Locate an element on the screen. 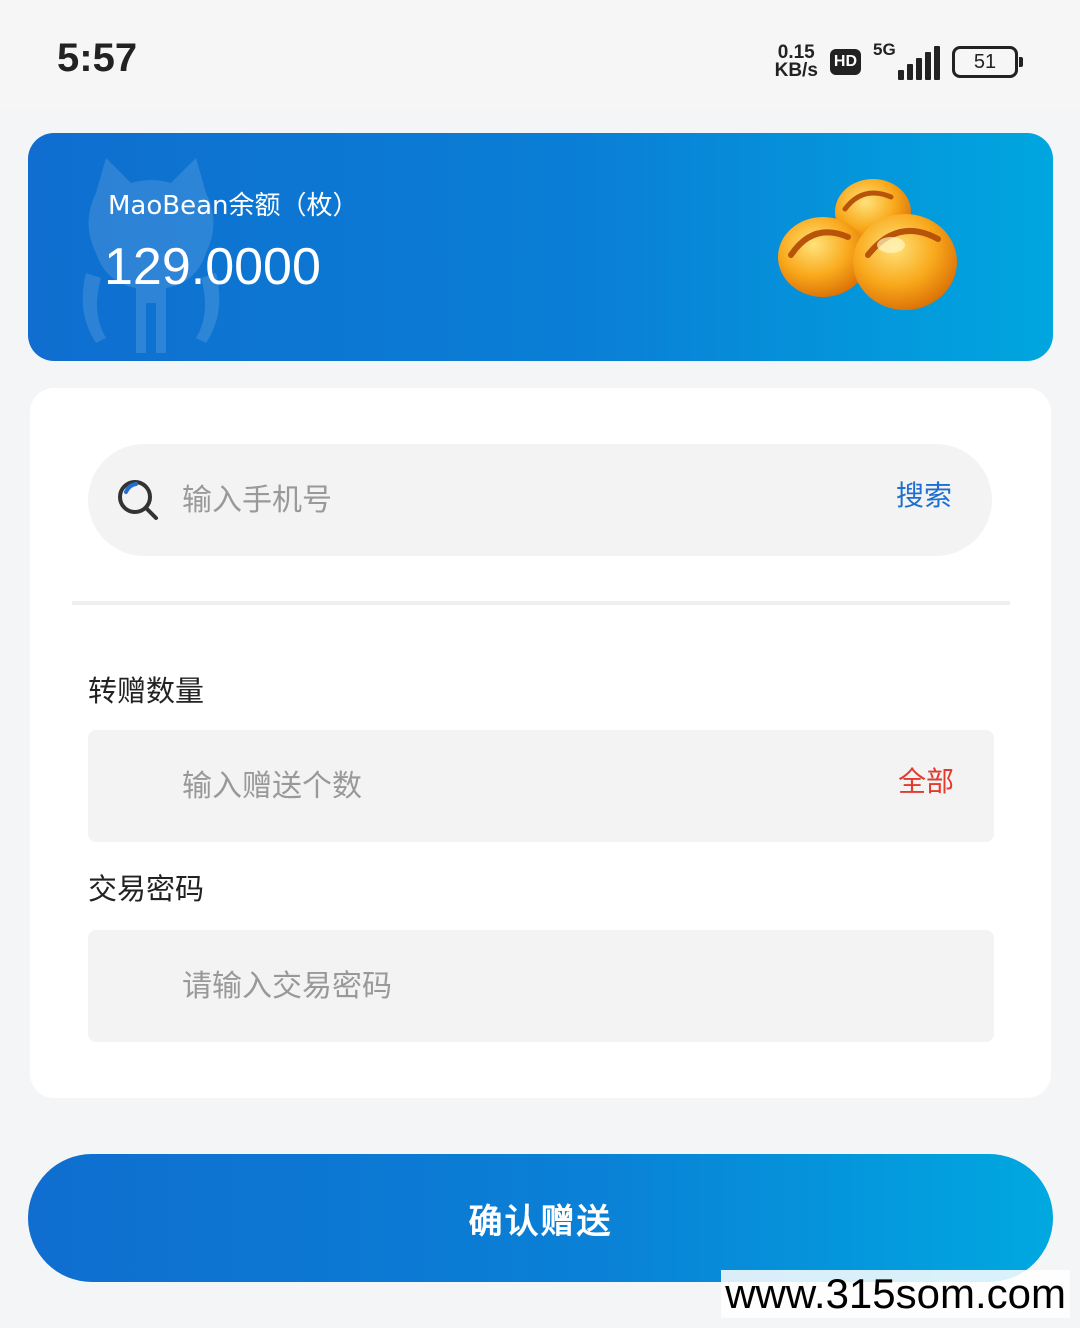 This screenshot has height=1328, width=1080. transfer-amount-label: 转赠数量 is located at coordinates (146, 691).